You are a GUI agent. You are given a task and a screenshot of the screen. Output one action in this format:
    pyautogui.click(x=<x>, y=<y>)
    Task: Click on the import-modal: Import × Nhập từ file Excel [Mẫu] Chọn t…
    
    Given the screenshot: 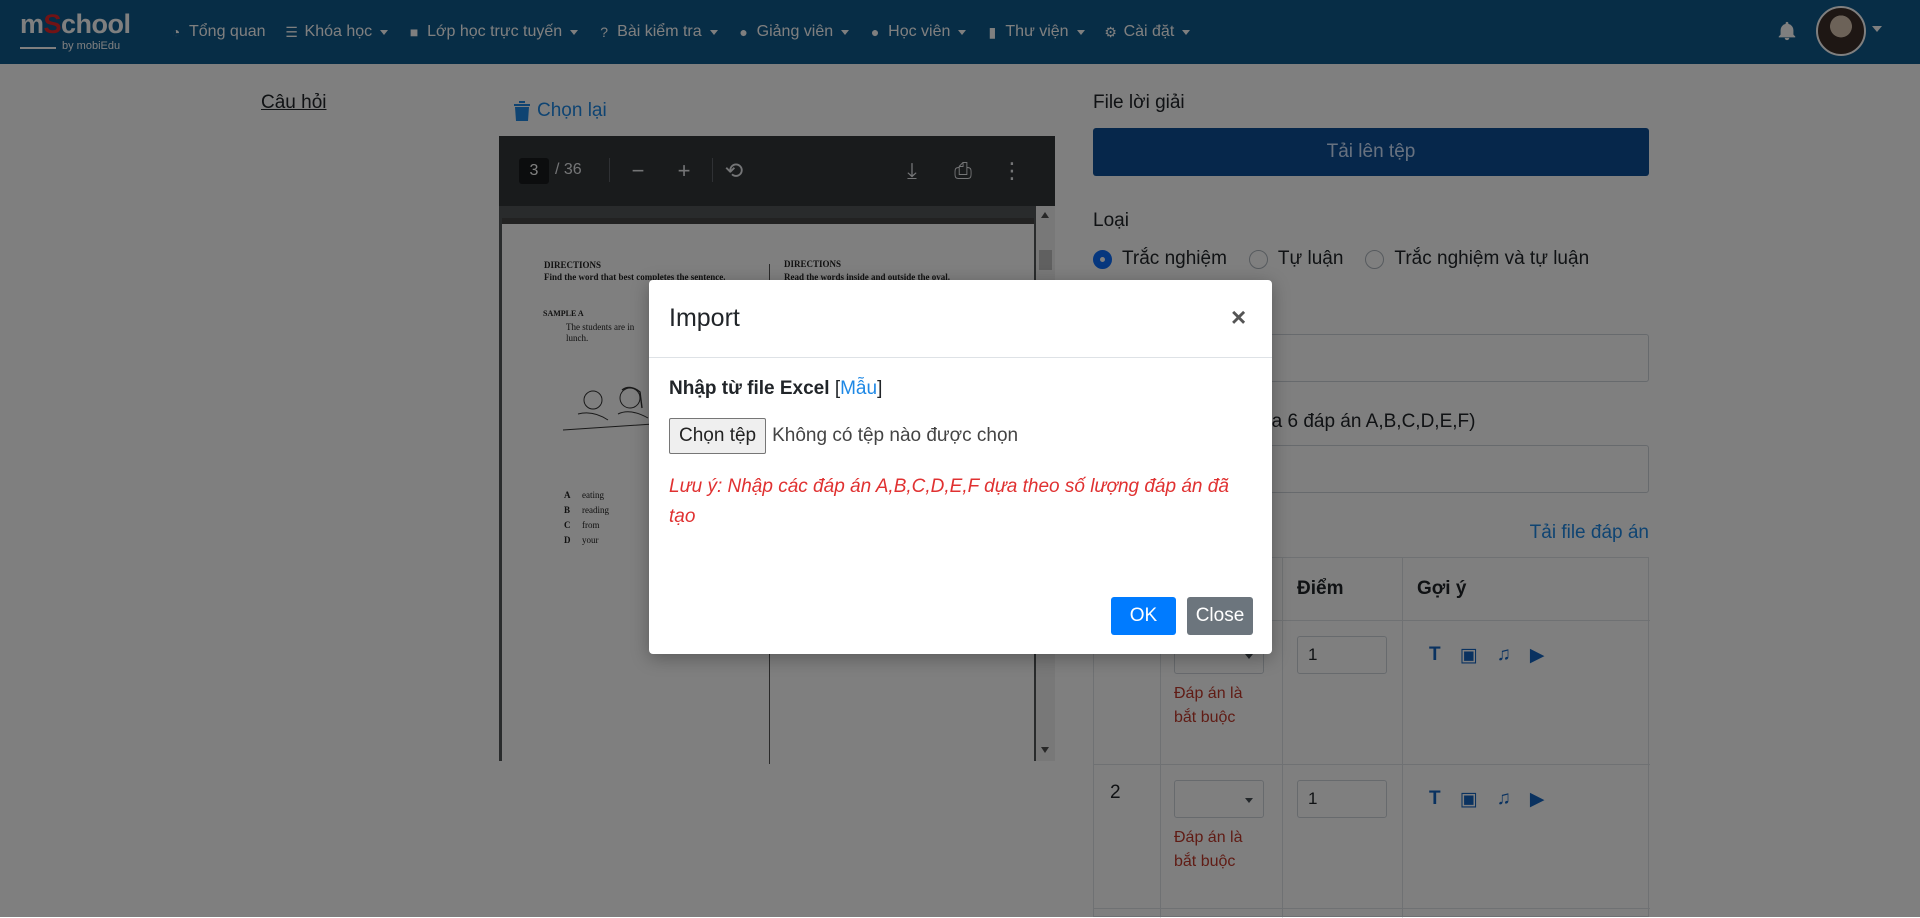 What is the action you would take?
    pyautogui.click(x=960, y=467)
    